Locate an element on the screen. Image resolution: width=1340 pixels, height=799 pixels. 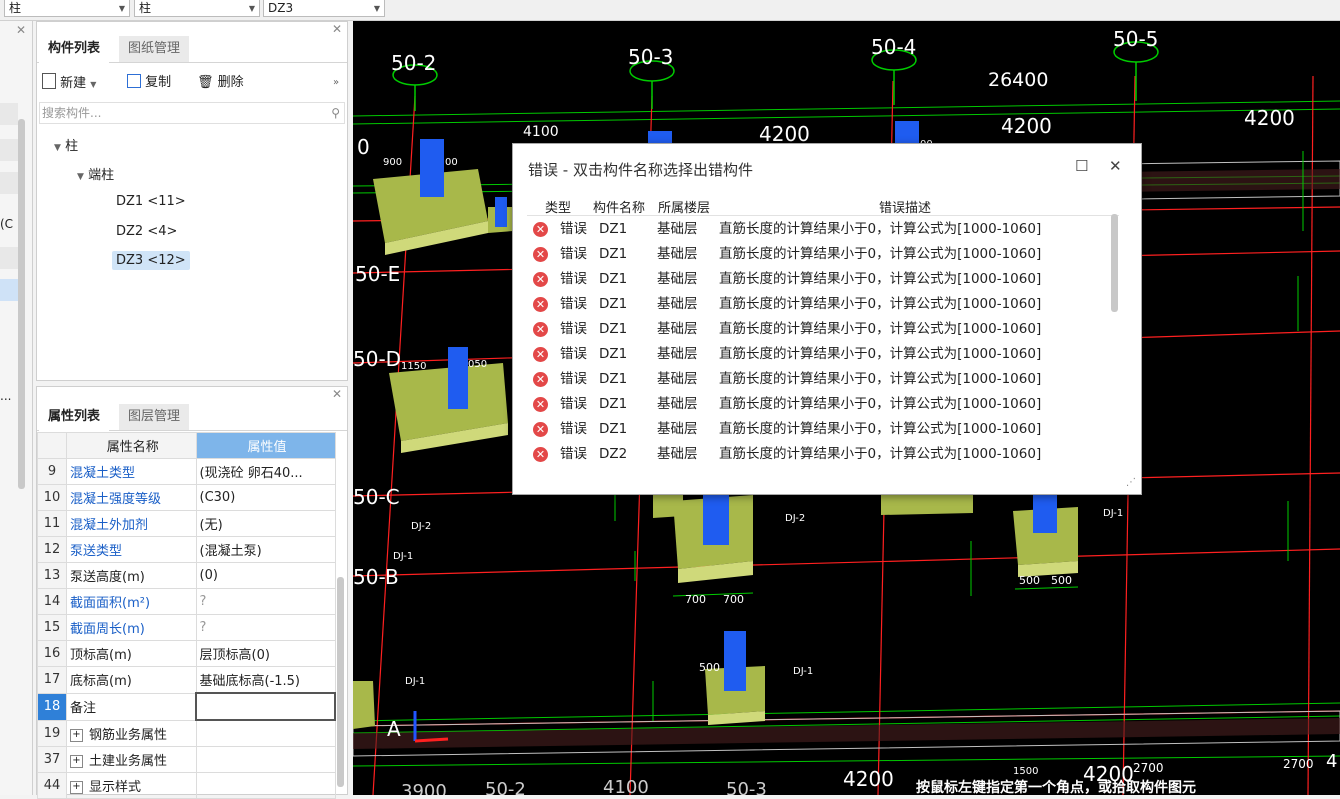
property-group-row: 37 + 土建业务属性 is located at coordinates (186, 759).